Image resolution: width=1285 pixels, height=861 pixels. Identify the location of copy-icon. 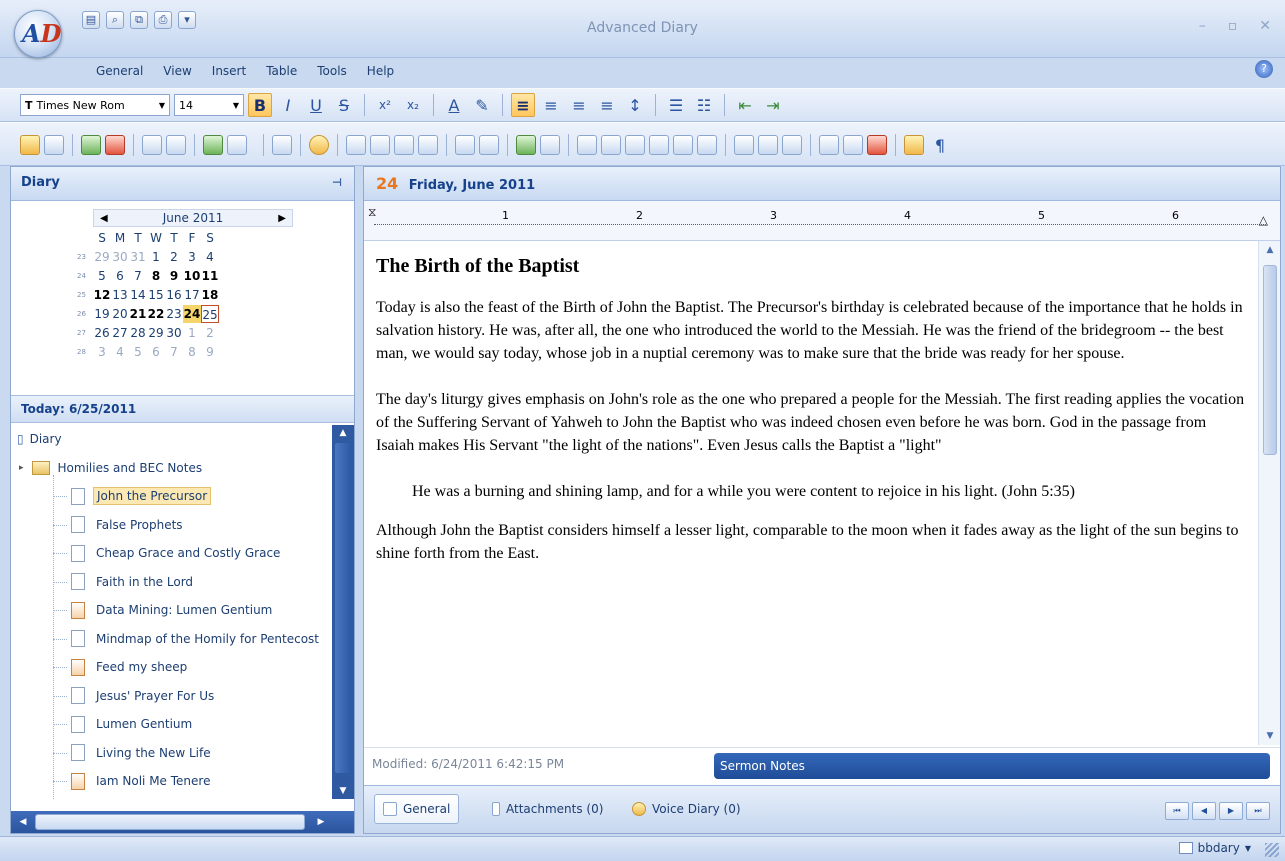
(380, 145).